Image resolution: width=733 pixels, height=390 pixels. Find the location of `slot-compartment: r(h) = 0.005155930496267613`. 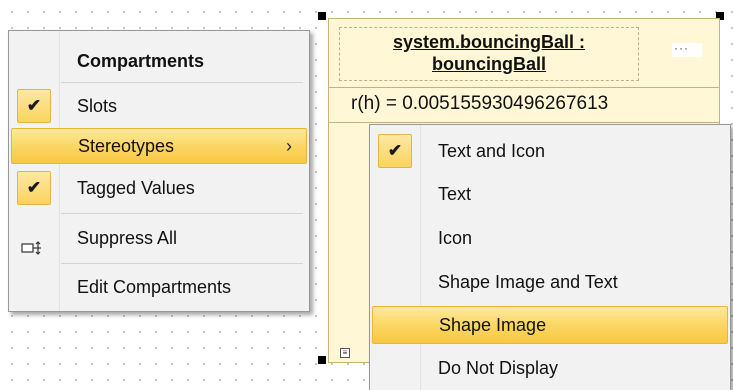

slot-compartment: r(h) = 0.005155930496267613 is located at coordinates (524, 105).